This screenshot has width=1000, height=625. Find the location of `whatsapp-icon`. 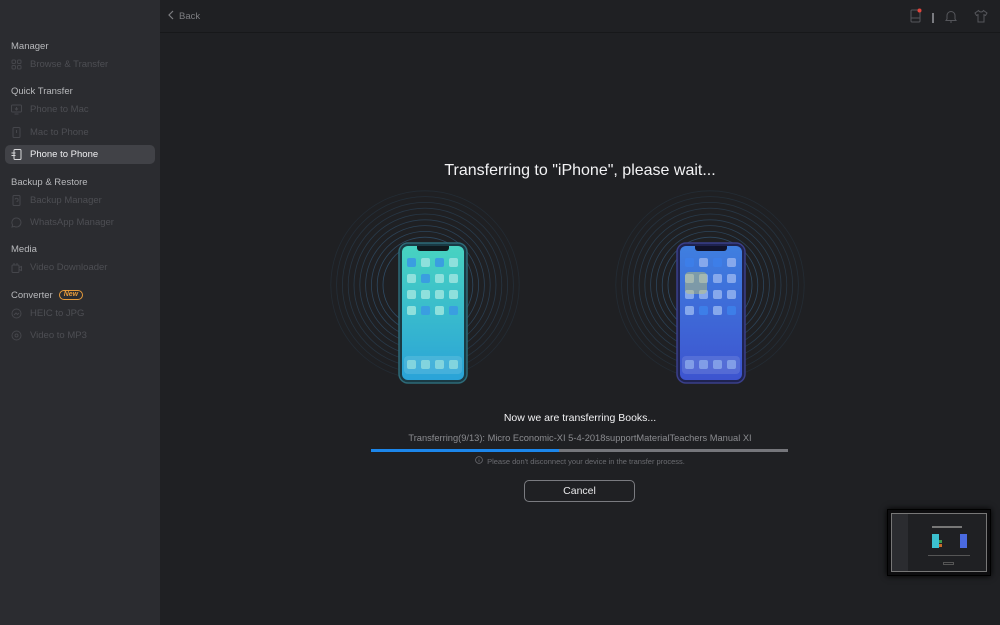

whatsapp-icon is located at coordinates (16, 222).